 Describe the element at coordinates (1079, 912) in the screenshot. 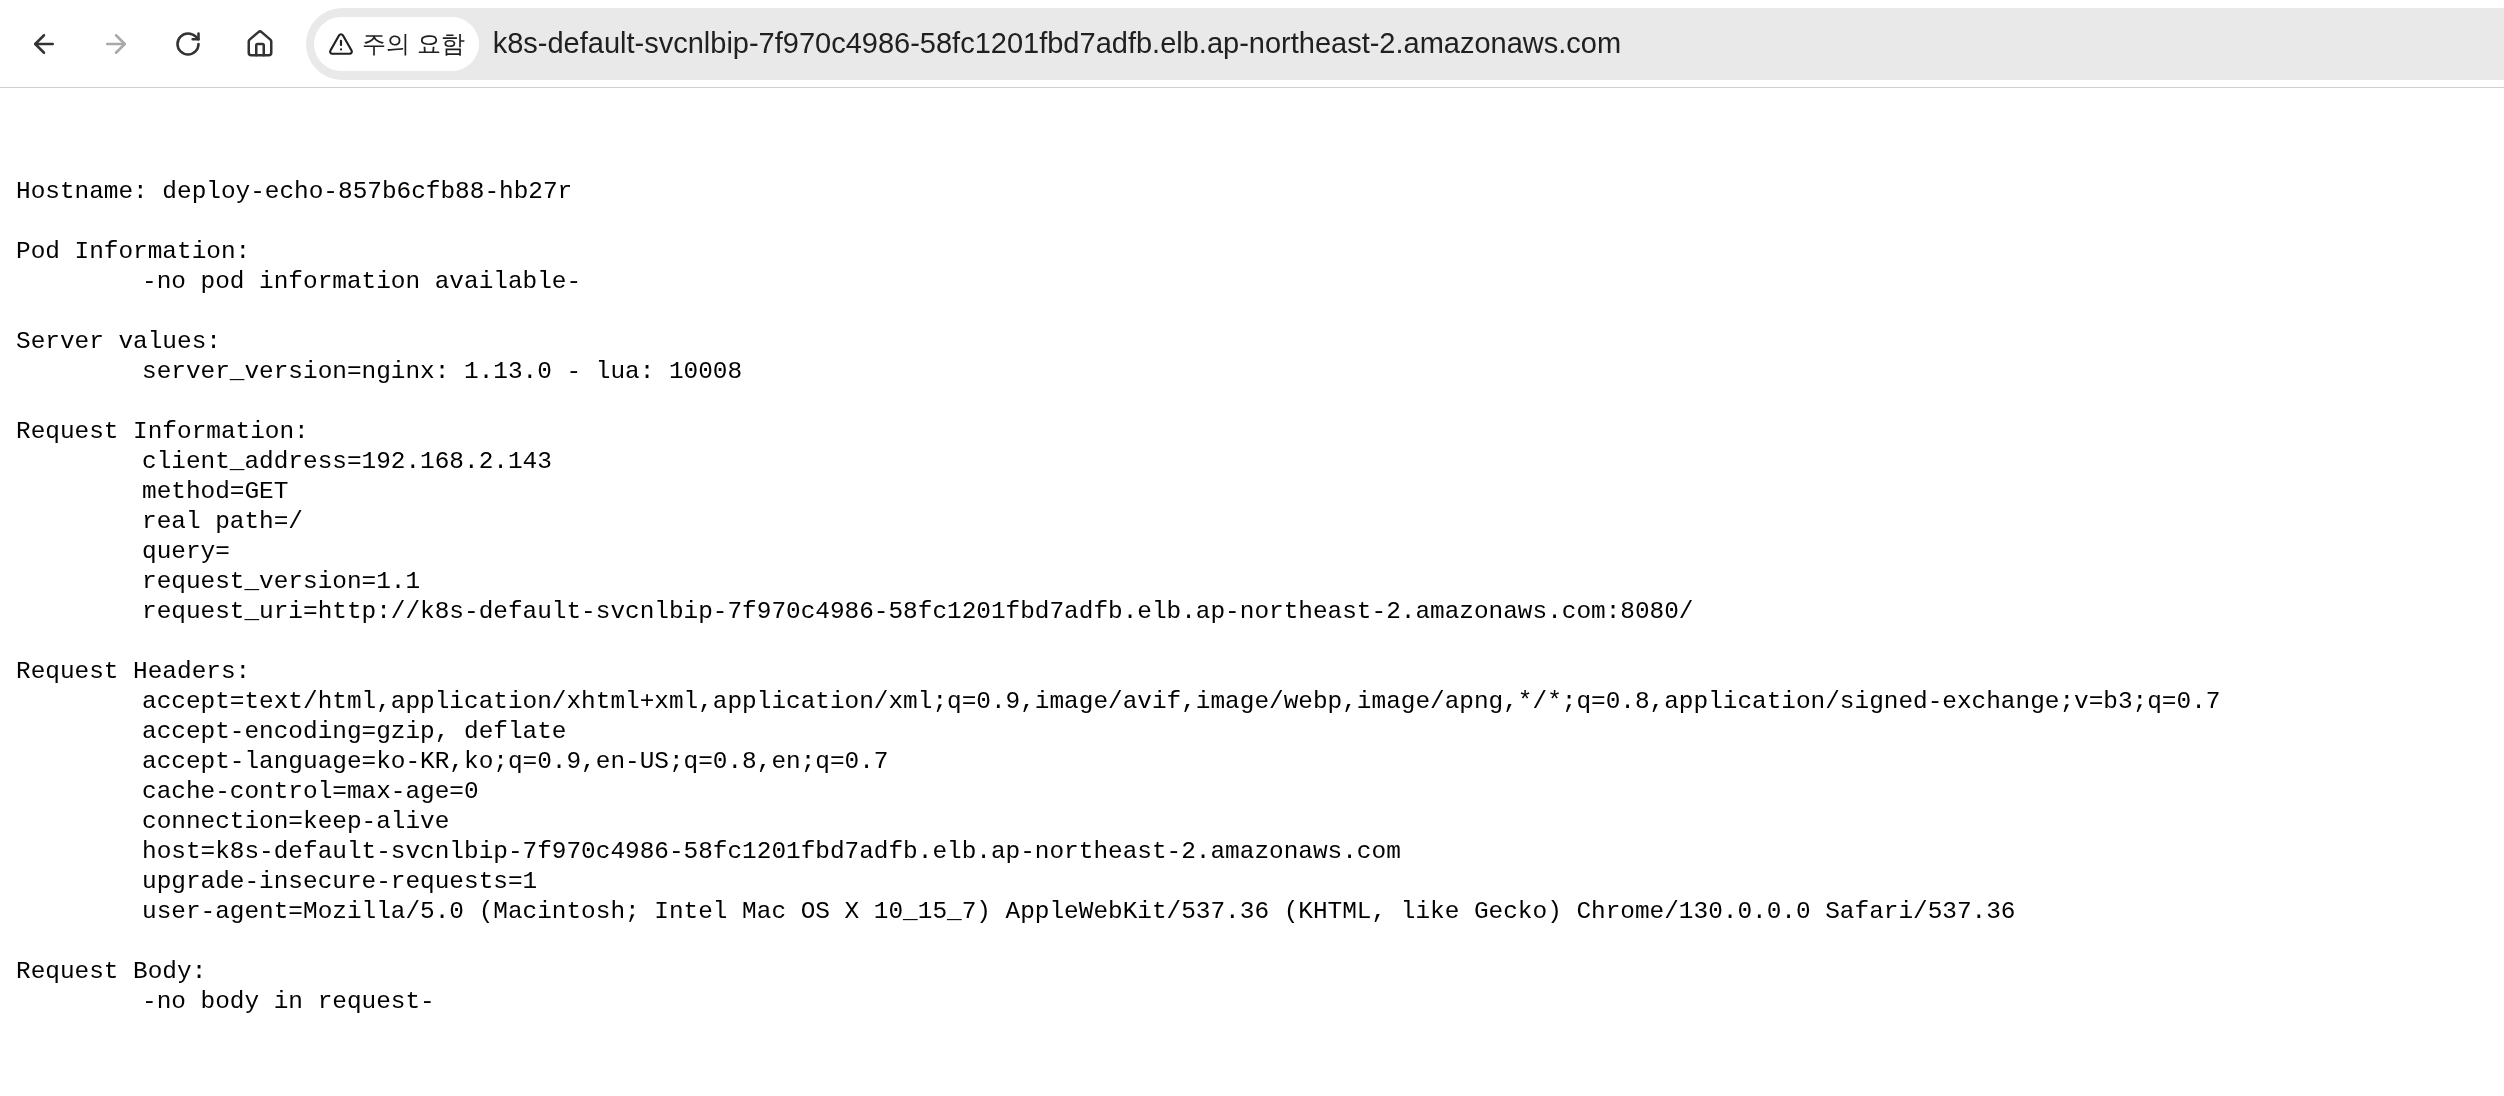

I see `value-line: user-agent=Mozilla/5.0 (Macintosh; Intel Mac OS X 10_15_7) AppleWebKit/537.36 (KHTML, like Gecko) Chrome/130.0.0.0 Safari/537.36` at that location.